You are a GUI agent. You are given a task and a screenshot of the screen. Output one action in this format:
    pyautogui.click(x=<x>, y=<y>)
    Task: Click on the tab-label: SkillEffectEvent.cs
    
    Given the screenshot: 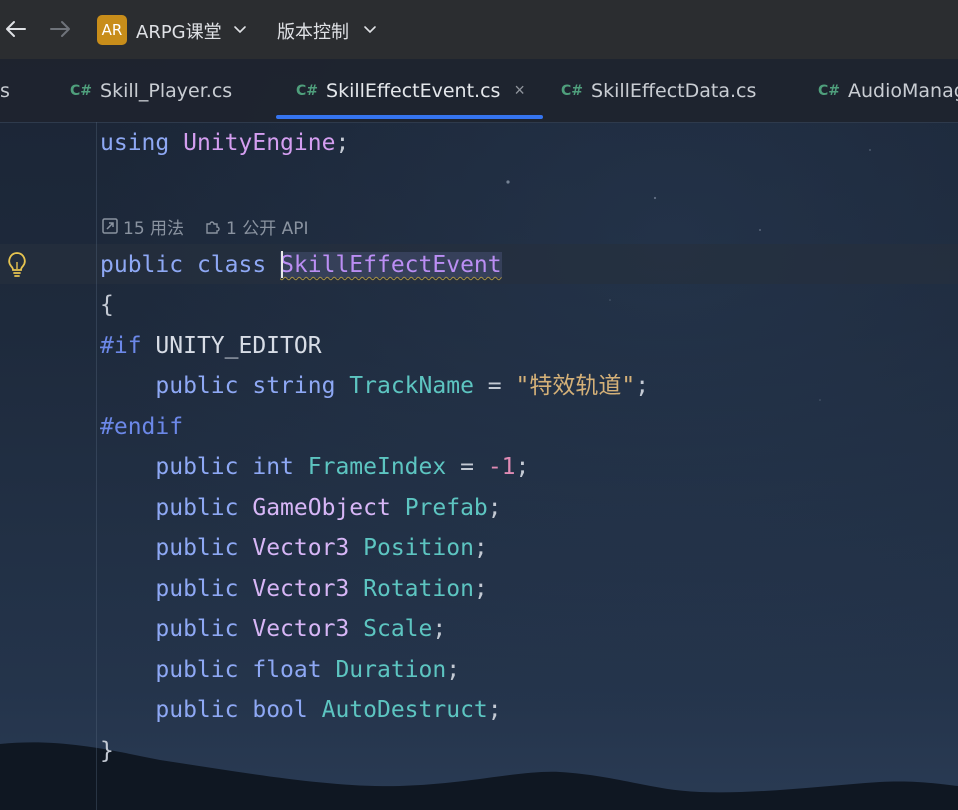 What is the action you would take?
    pyautogui.click(x=413, y=90)
    